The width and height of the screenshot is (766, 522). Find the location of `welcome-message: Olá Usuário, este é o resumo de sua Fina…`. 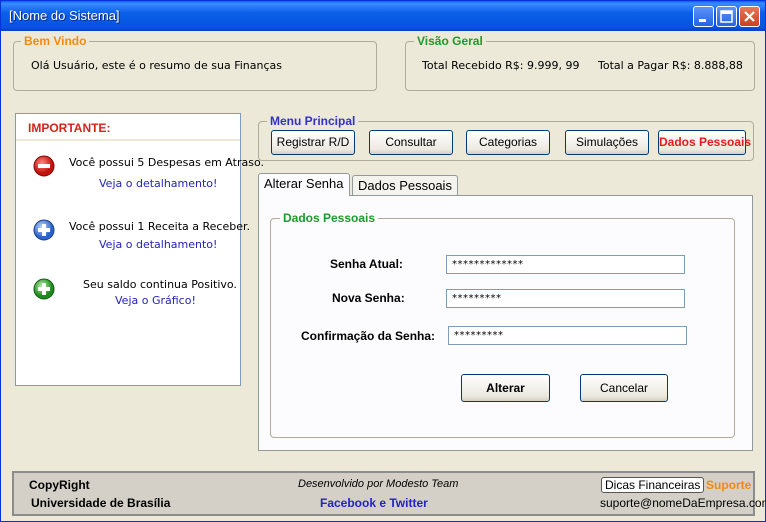

welcome-message: Olá Usuário, este é o resumo de sua Fina… is located at coordinates (156, 65).